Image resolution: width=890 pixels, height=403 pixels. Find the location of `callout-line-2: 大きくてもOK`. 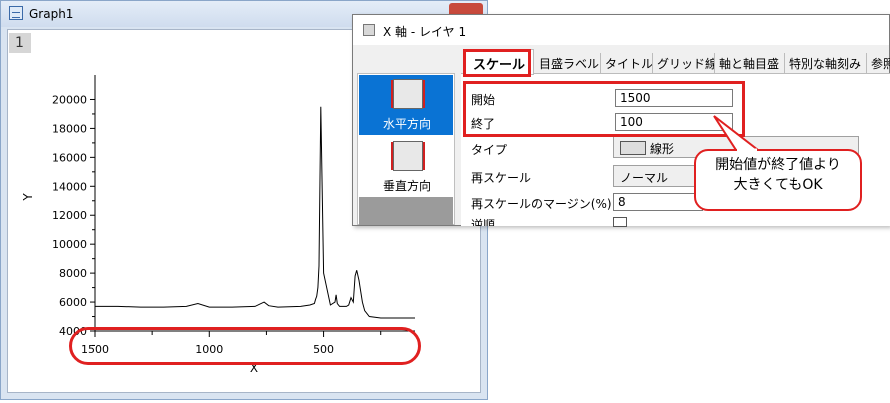

callout-line-2: 大きくてもOK is located at coordinates (778, 185).